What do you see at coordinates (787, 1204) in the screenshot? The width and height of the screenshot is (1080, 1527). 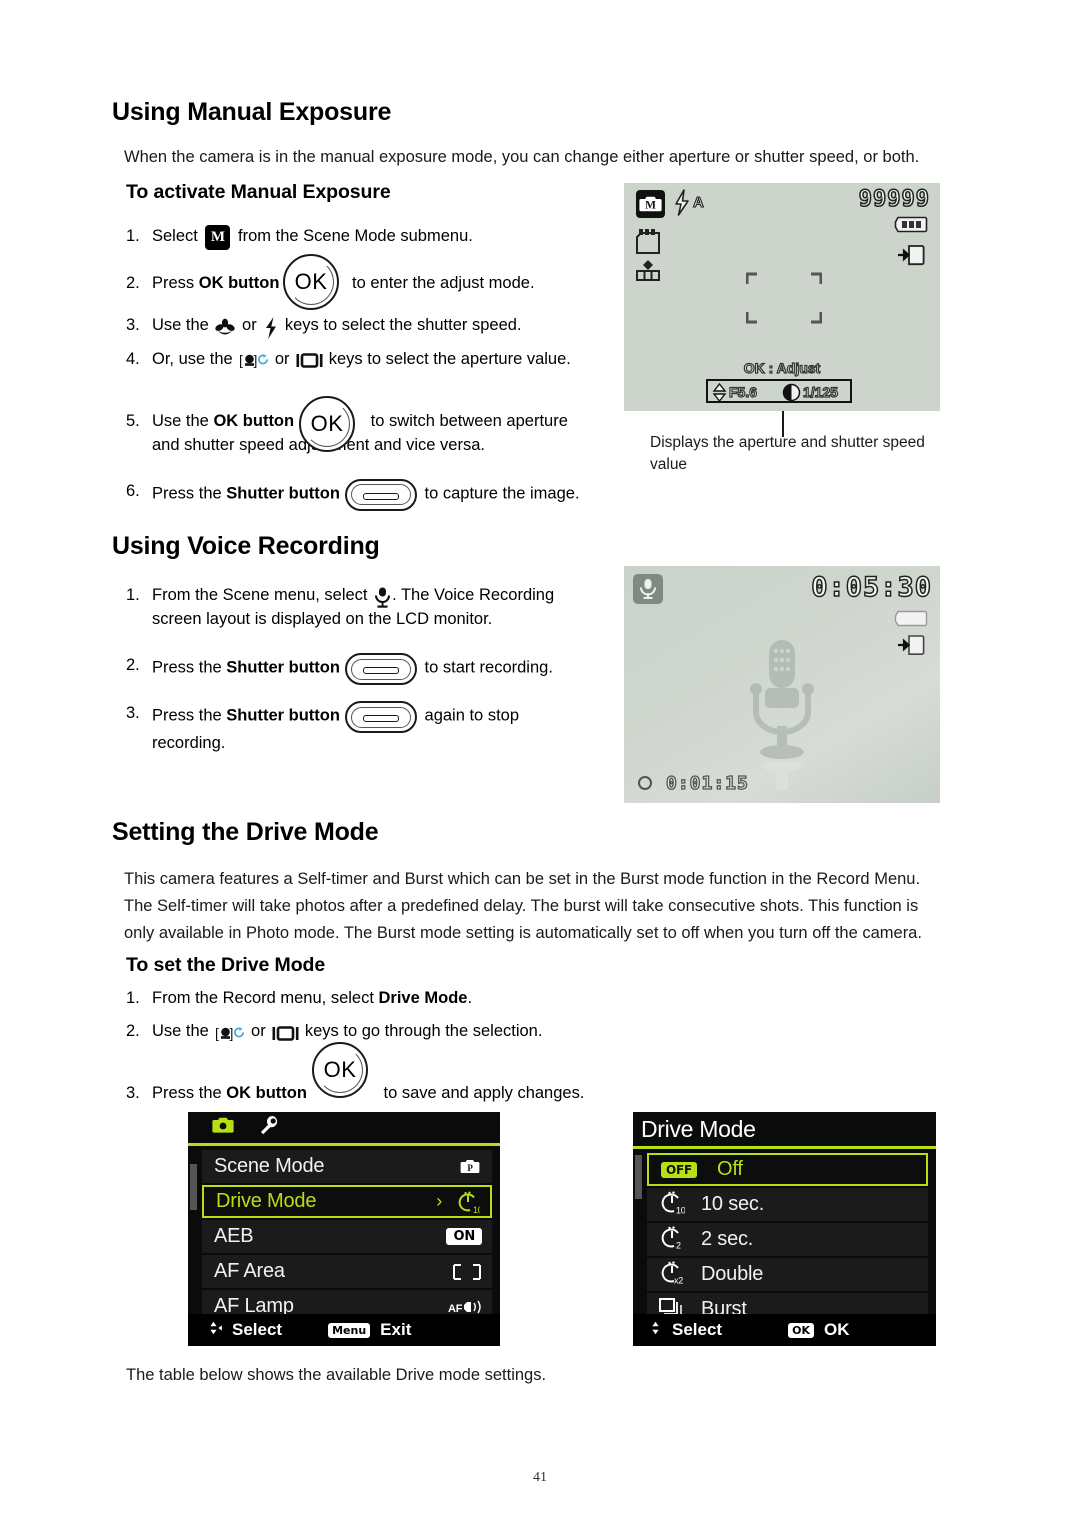 I see `menu-option-10sec: 10 10 sec.` at bounding box center [787, 1204].